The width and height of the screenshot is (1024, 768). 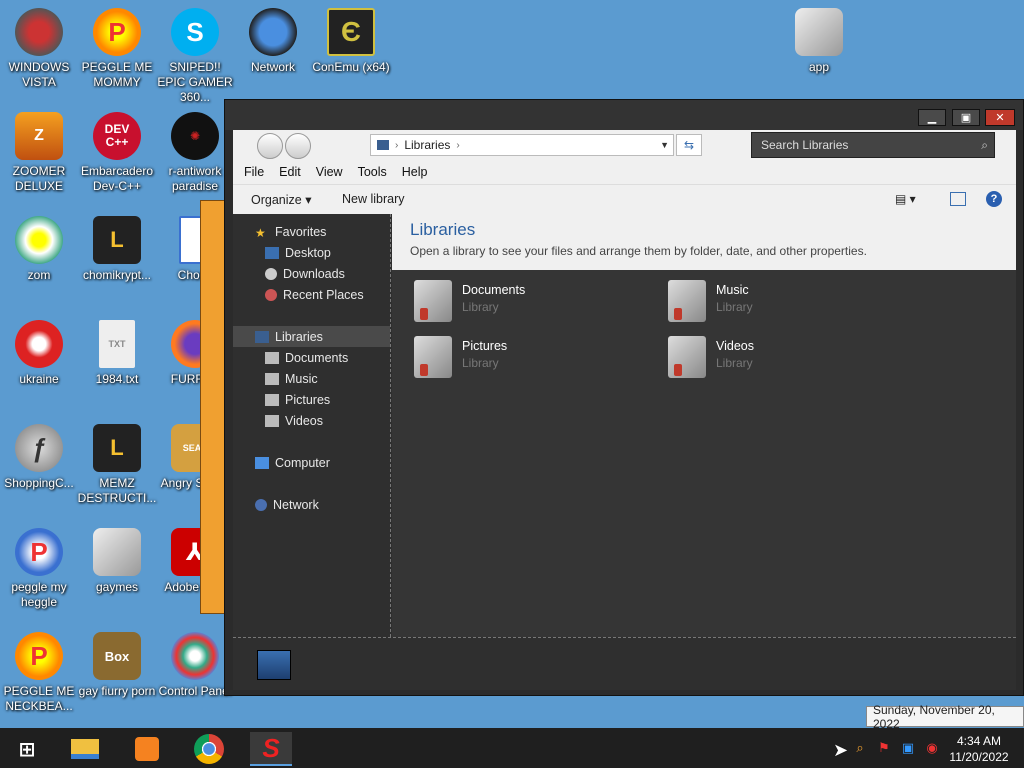 What do you see at coordinates (39, 344) in the screenshot?
I see `radiation-icon` at bounding box center [39, 344].